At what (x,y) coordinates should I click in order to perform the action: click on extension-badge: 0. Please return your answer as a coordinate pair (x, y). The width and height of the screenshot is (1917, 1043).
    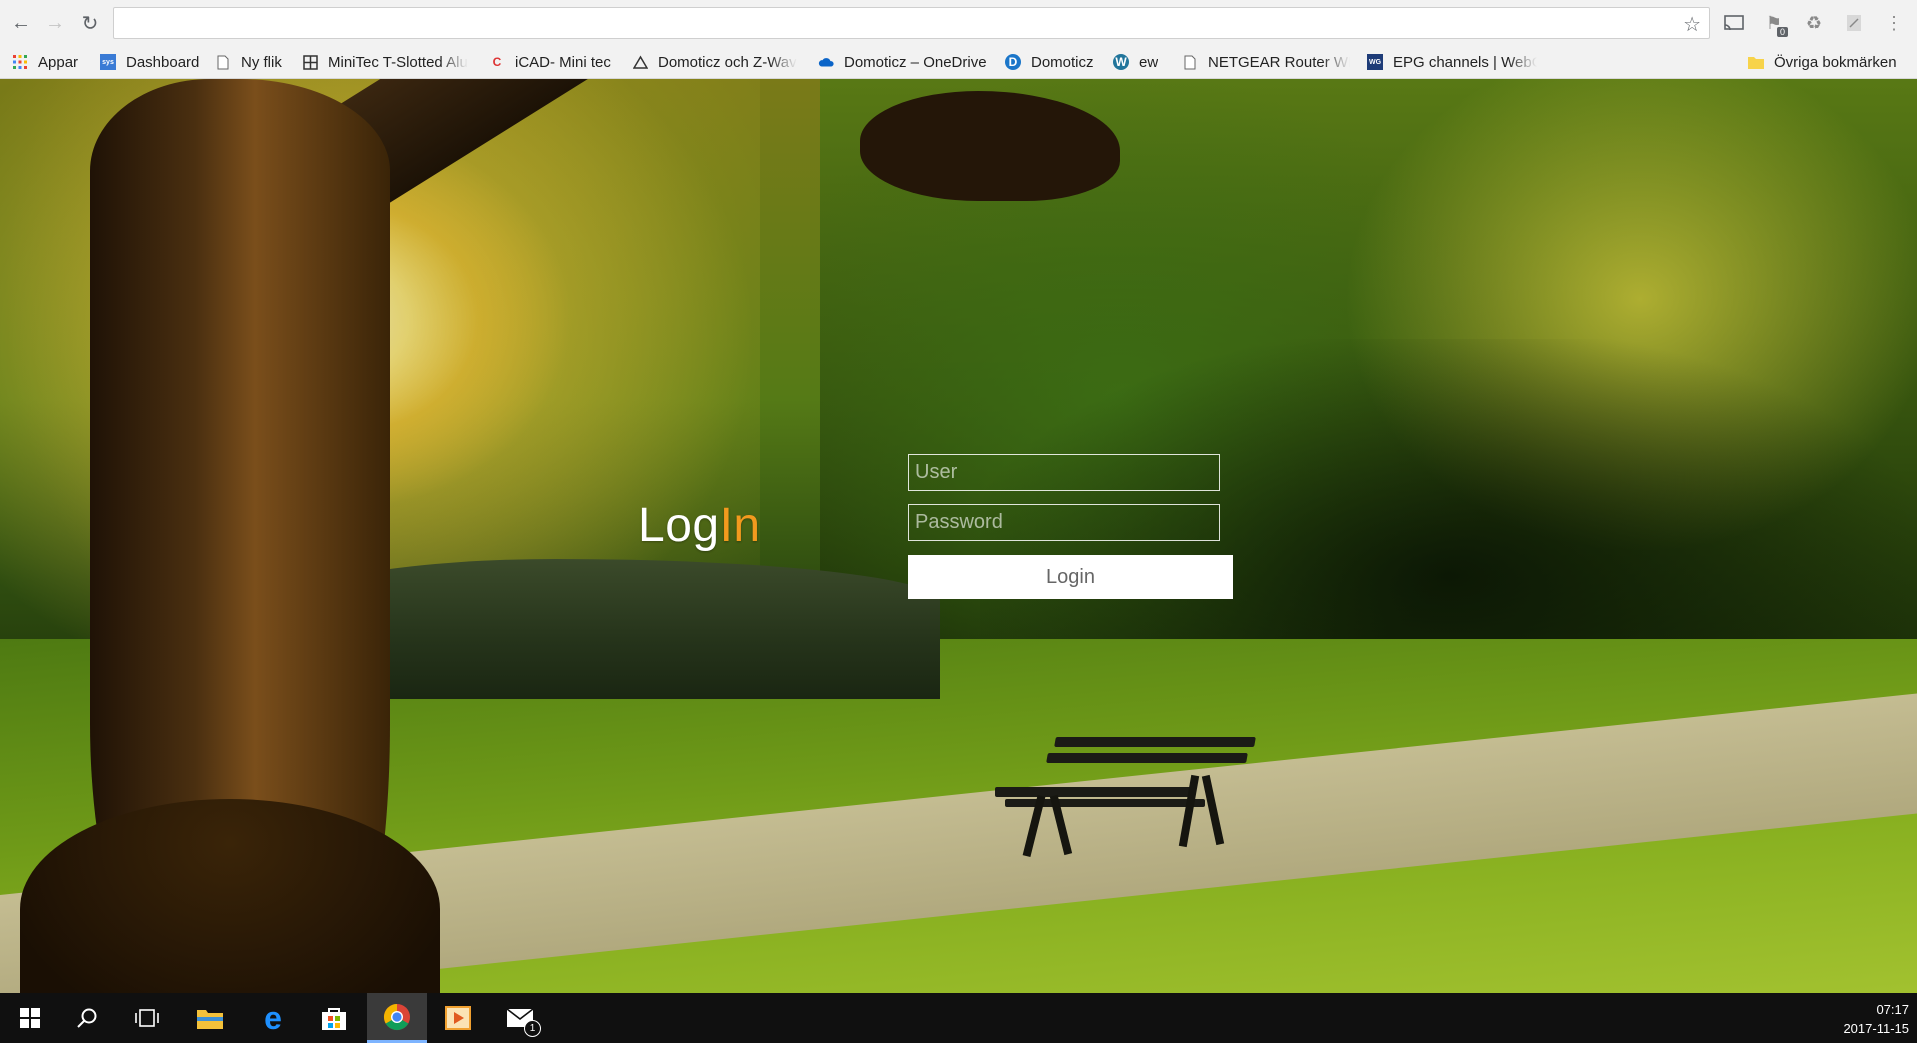
    Looking at the image, I should click on (1782, 32).